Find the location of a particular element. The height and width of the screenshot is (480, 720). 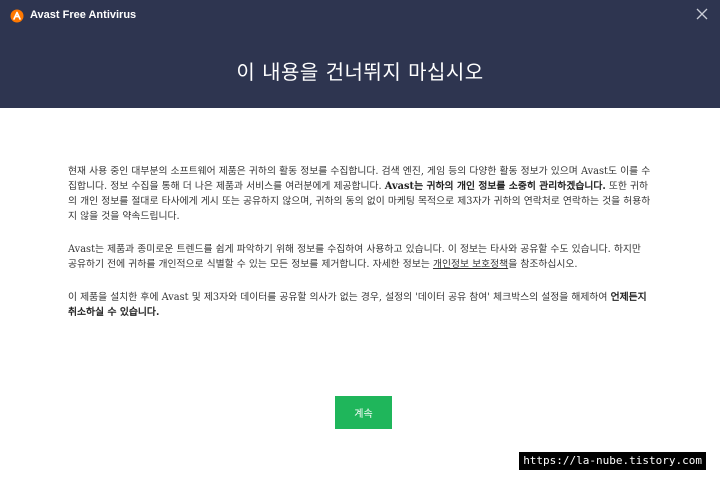

privacy-policy-link: 개인정보 보호정책 is located at coordinates (470, 264).